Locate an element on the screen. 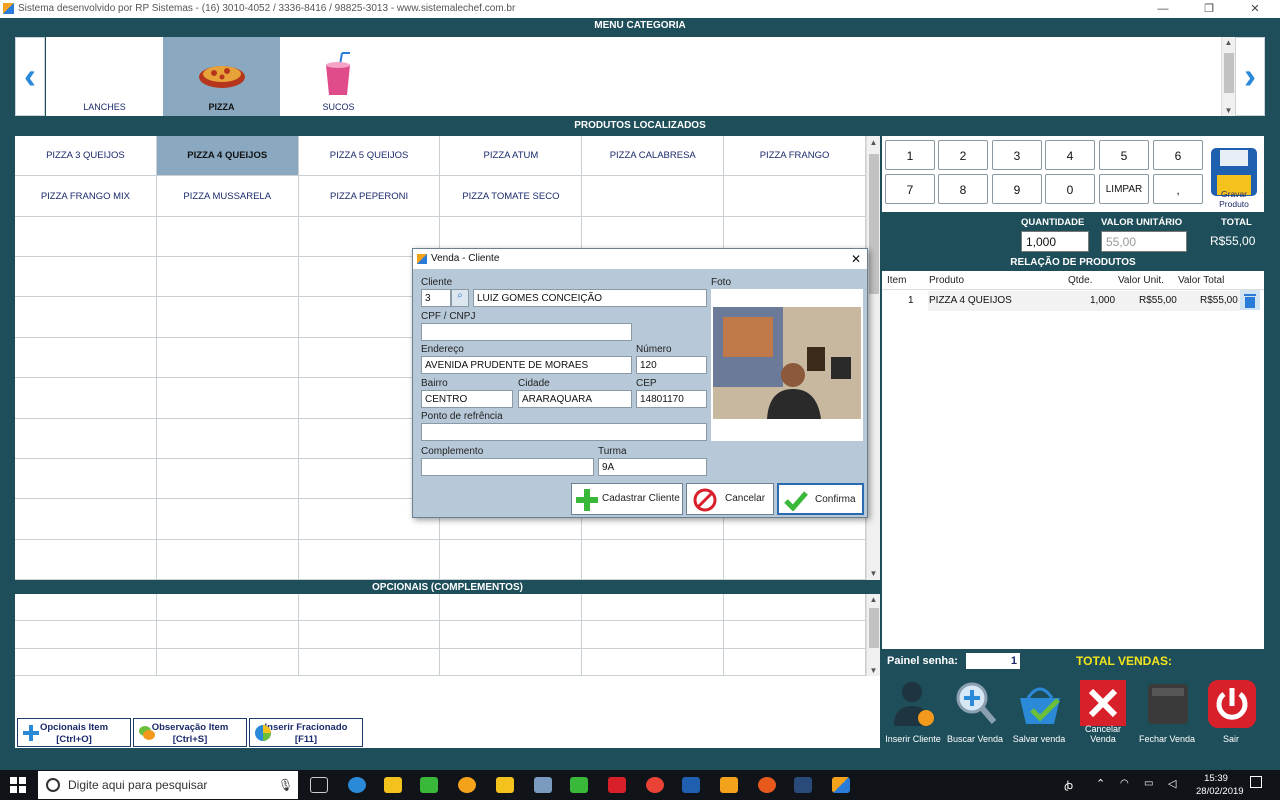  opcionais-item-button: Opcionais Item [Ctrl+O] is located at coordinates (74, 732).